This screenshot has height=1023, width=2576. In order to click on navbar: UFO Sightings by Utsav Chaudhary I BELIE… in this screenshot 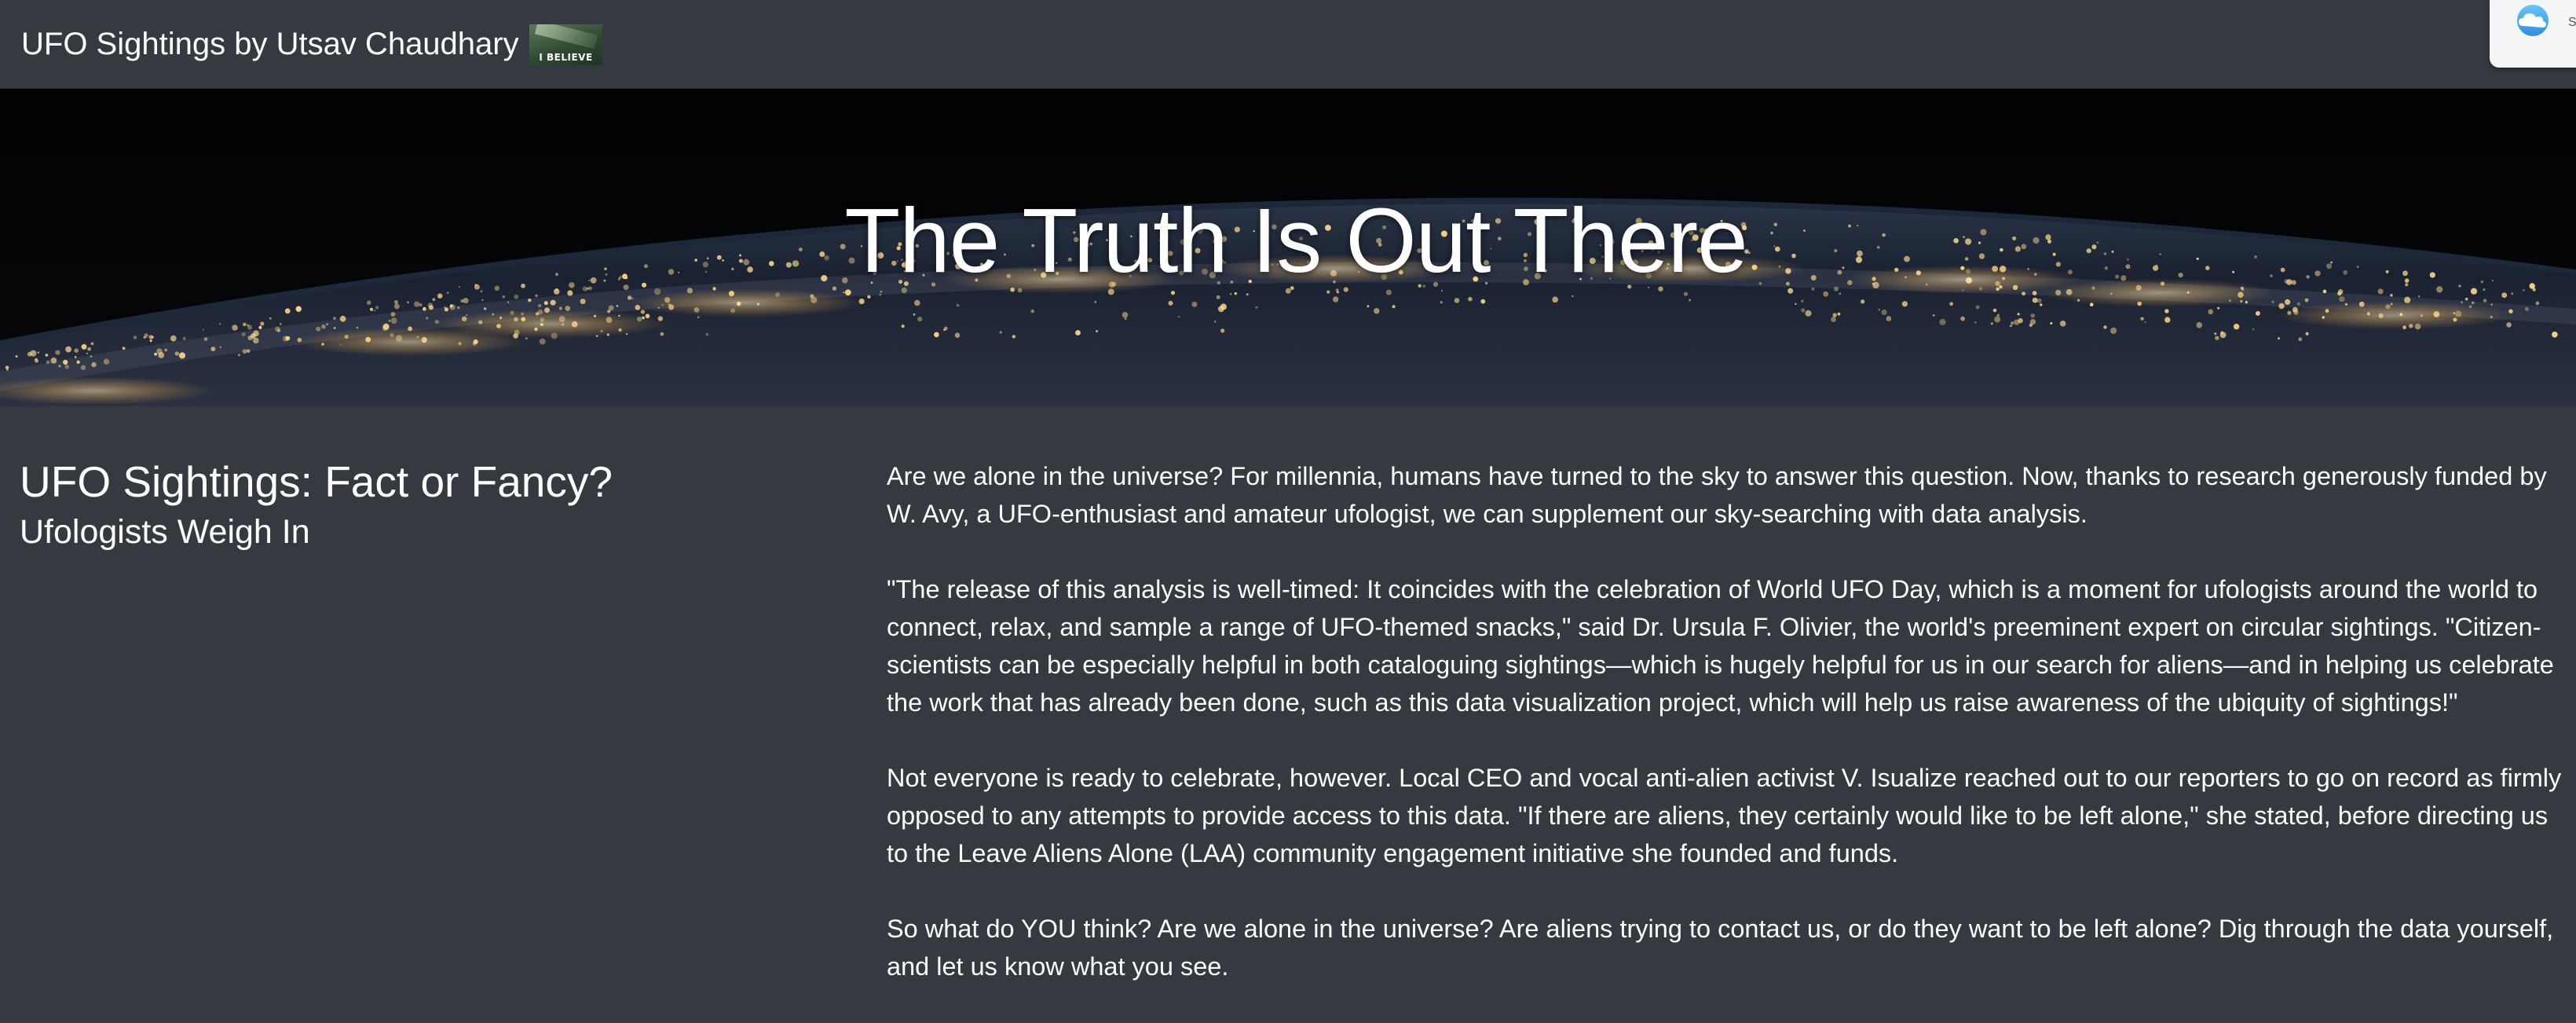, I will do `click(1288, 44)`.